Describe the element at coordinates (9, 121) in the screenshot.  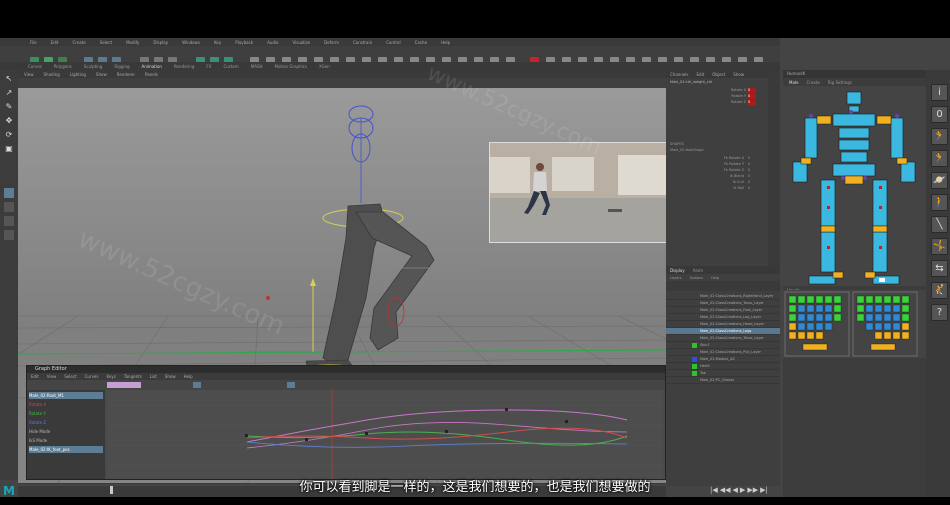
I see `move-tool-icon: ✥` at that location.